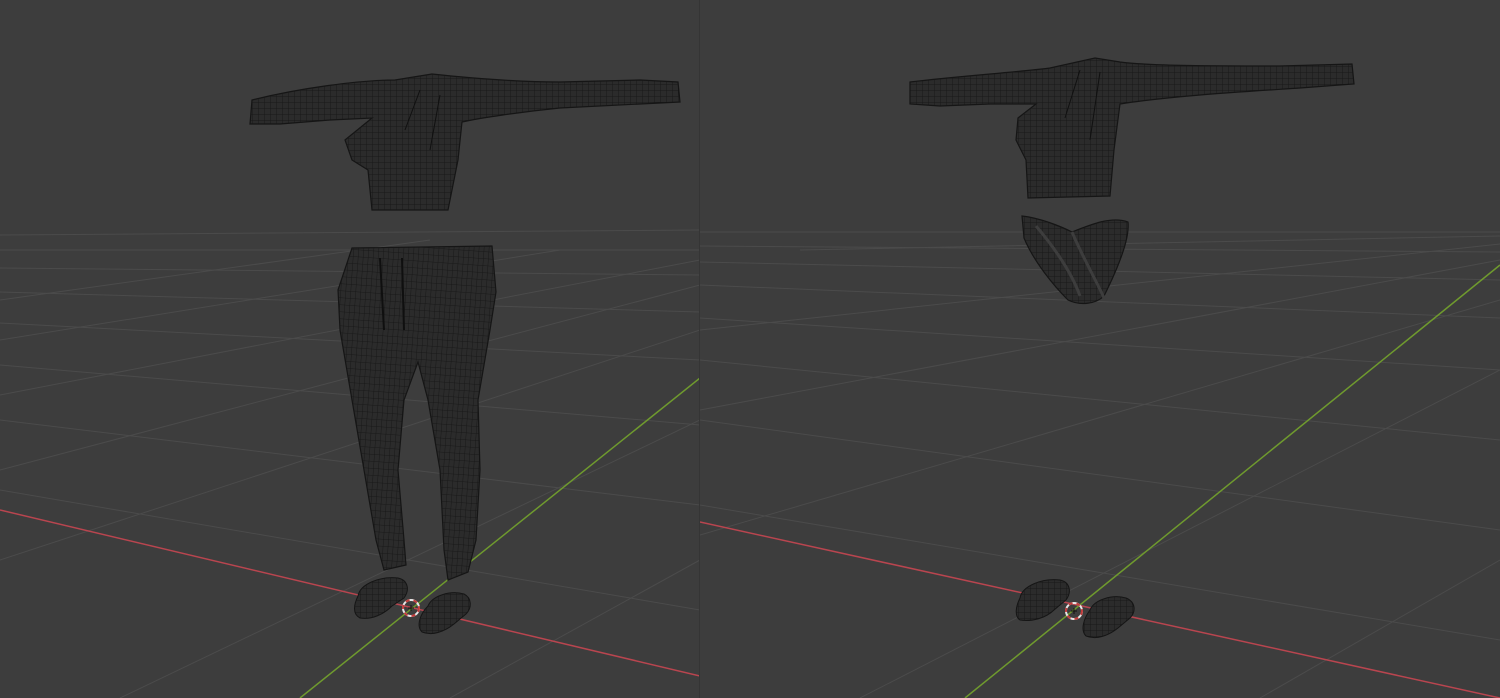 The image size is (1500, 698). I want to click on x-axis-line, so click(350, 593).